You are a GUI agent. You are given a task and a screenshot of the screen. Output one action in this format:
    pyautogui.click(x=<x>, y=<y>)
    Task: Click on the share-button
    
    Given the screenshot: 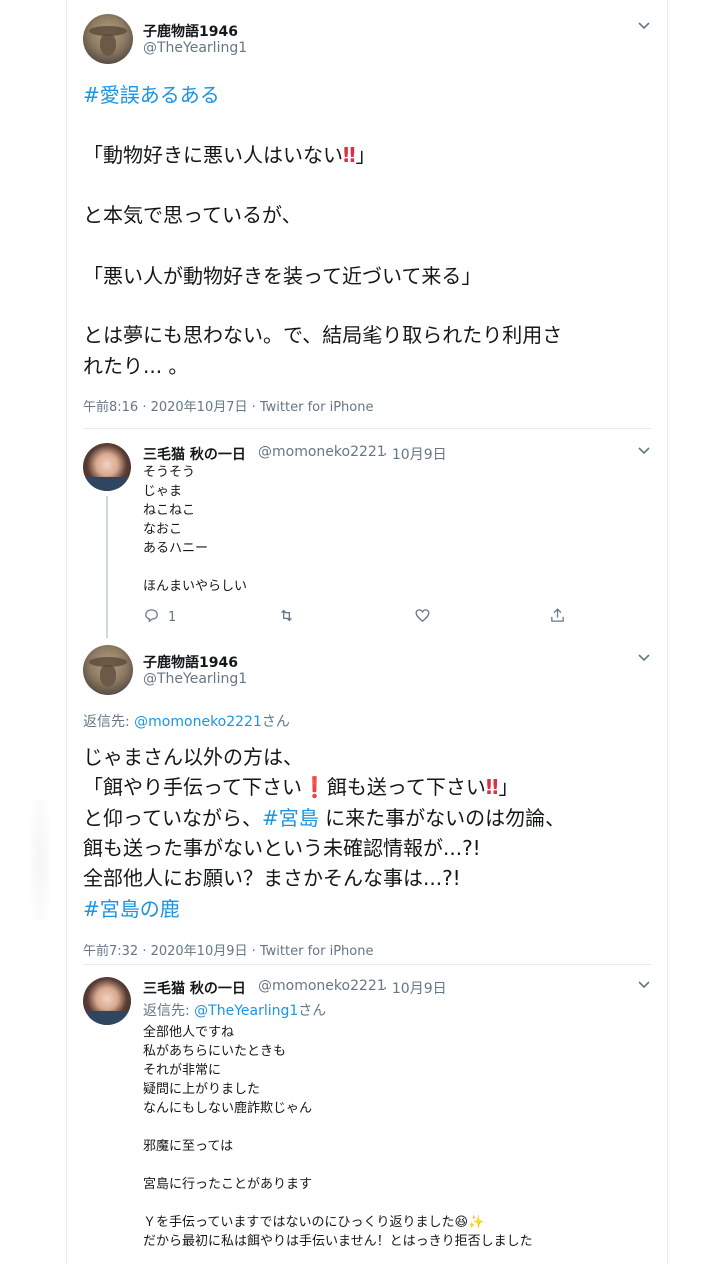 What is the action you would take?
    pyautogui.click(x=557, y=617)
    